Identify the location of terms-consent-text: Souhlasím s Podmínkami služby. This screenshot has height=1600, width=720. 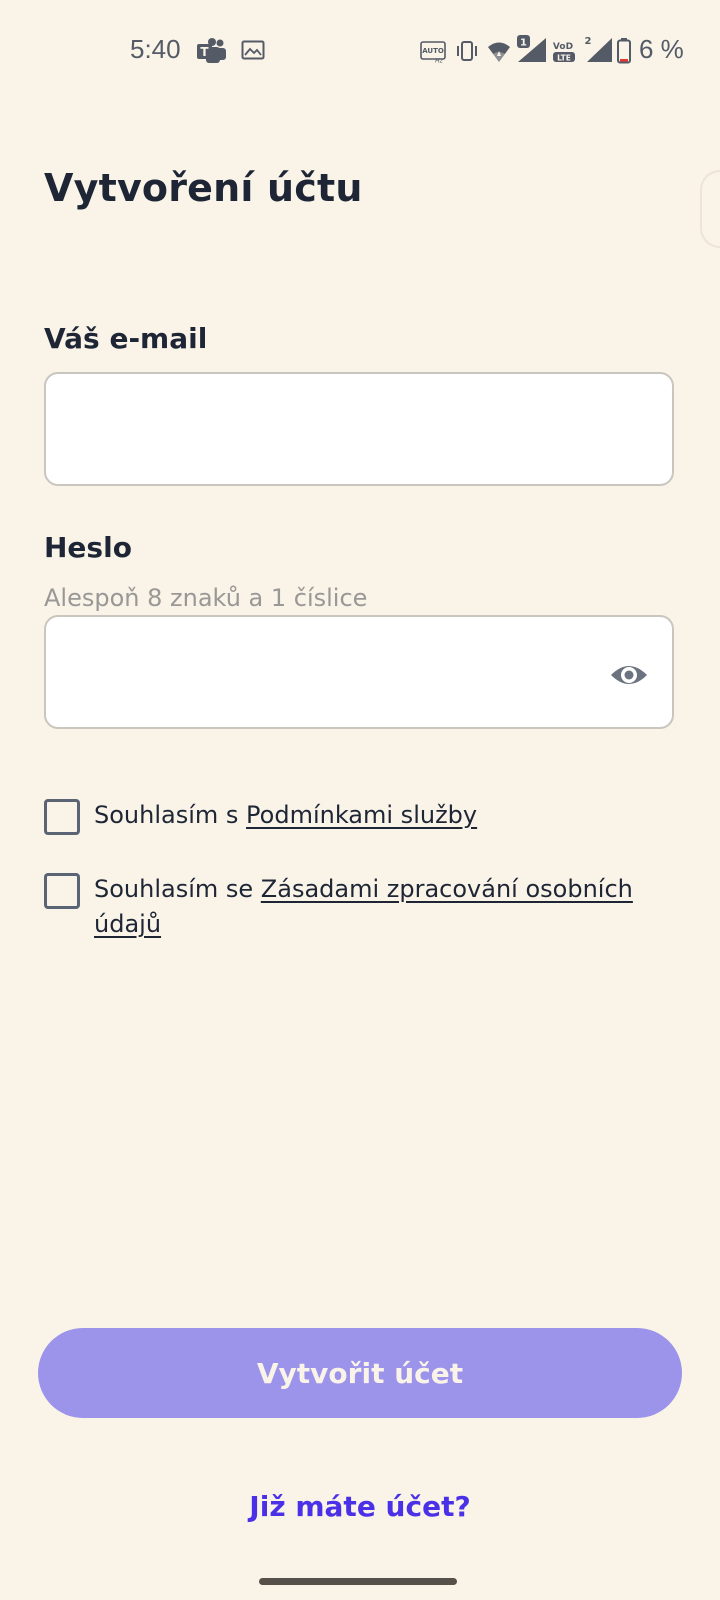
(389, 815).